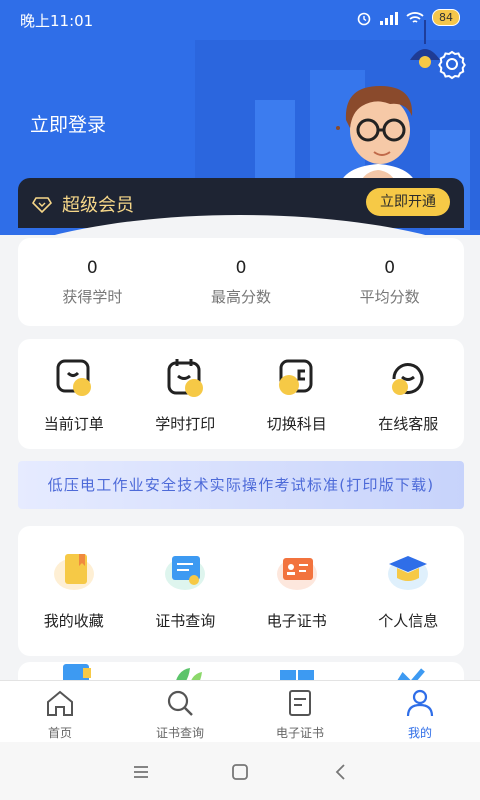 This screenshot has width=480, height=800. What do you see at coordinates (241, 297) in the screenshot?
I see `stat-label: 最高分数` at bounding box center [241, 297].